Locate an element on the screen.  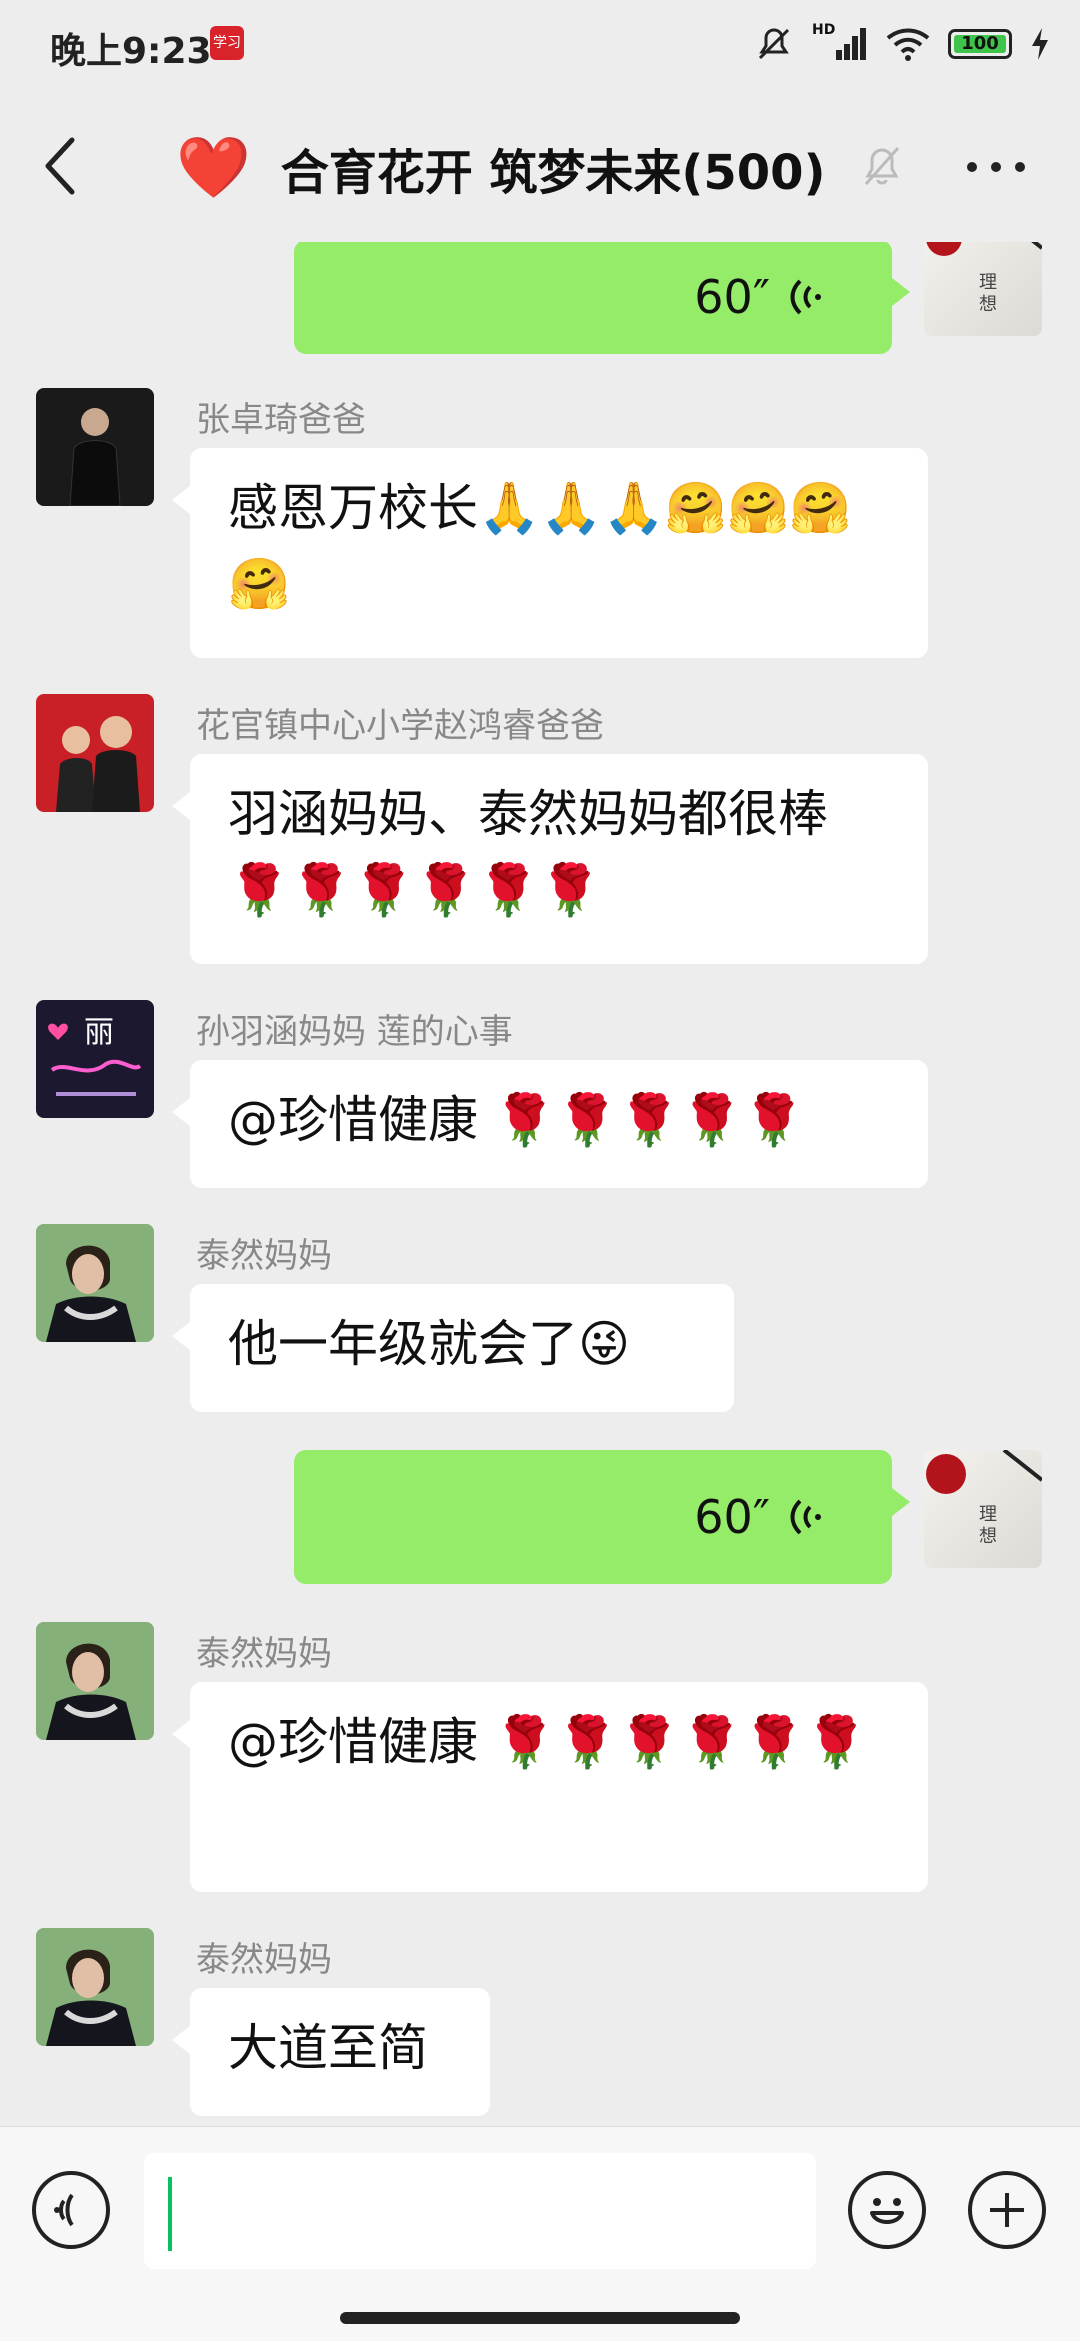
wifi-icon is located at coordinates (908, 44).